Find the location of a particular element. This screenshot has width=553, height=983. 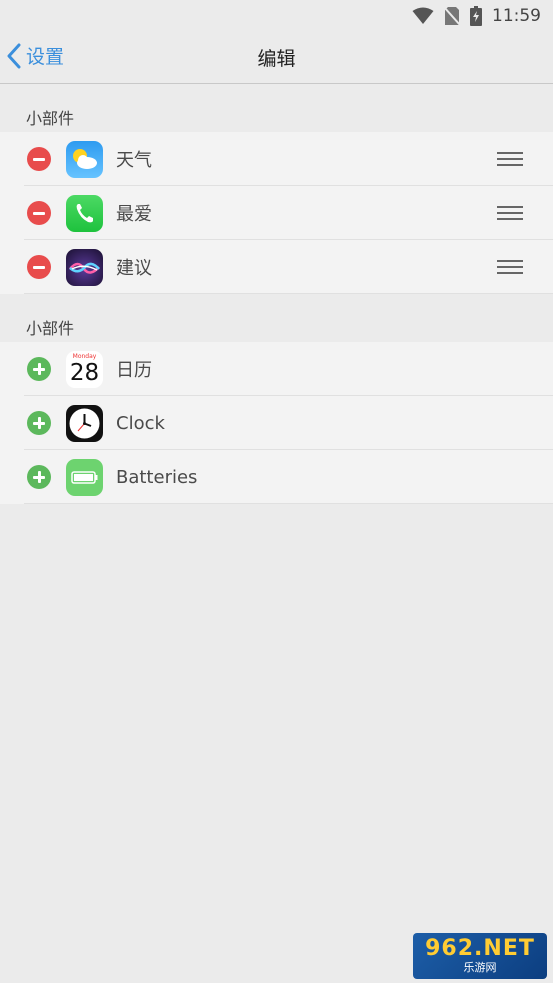

status-time: 11:59 is located at coordinates (516, 16).